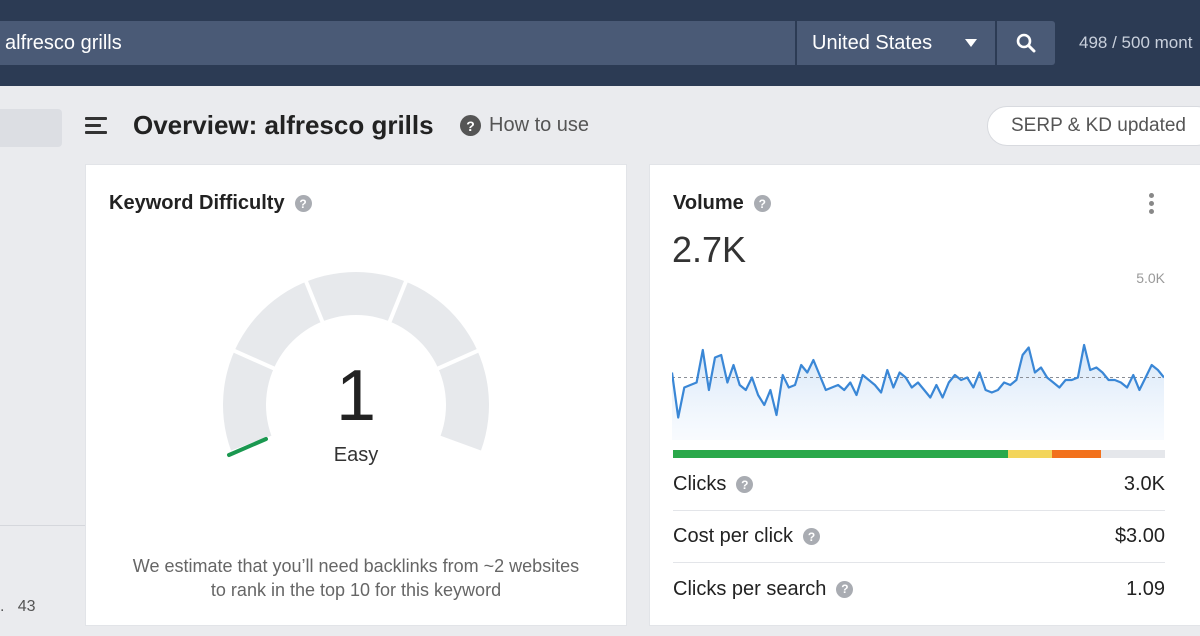  What do you see at coordinates (971, 43) in the screenshot?
I see `caret-down-icon` at bounding box center [971, 43].